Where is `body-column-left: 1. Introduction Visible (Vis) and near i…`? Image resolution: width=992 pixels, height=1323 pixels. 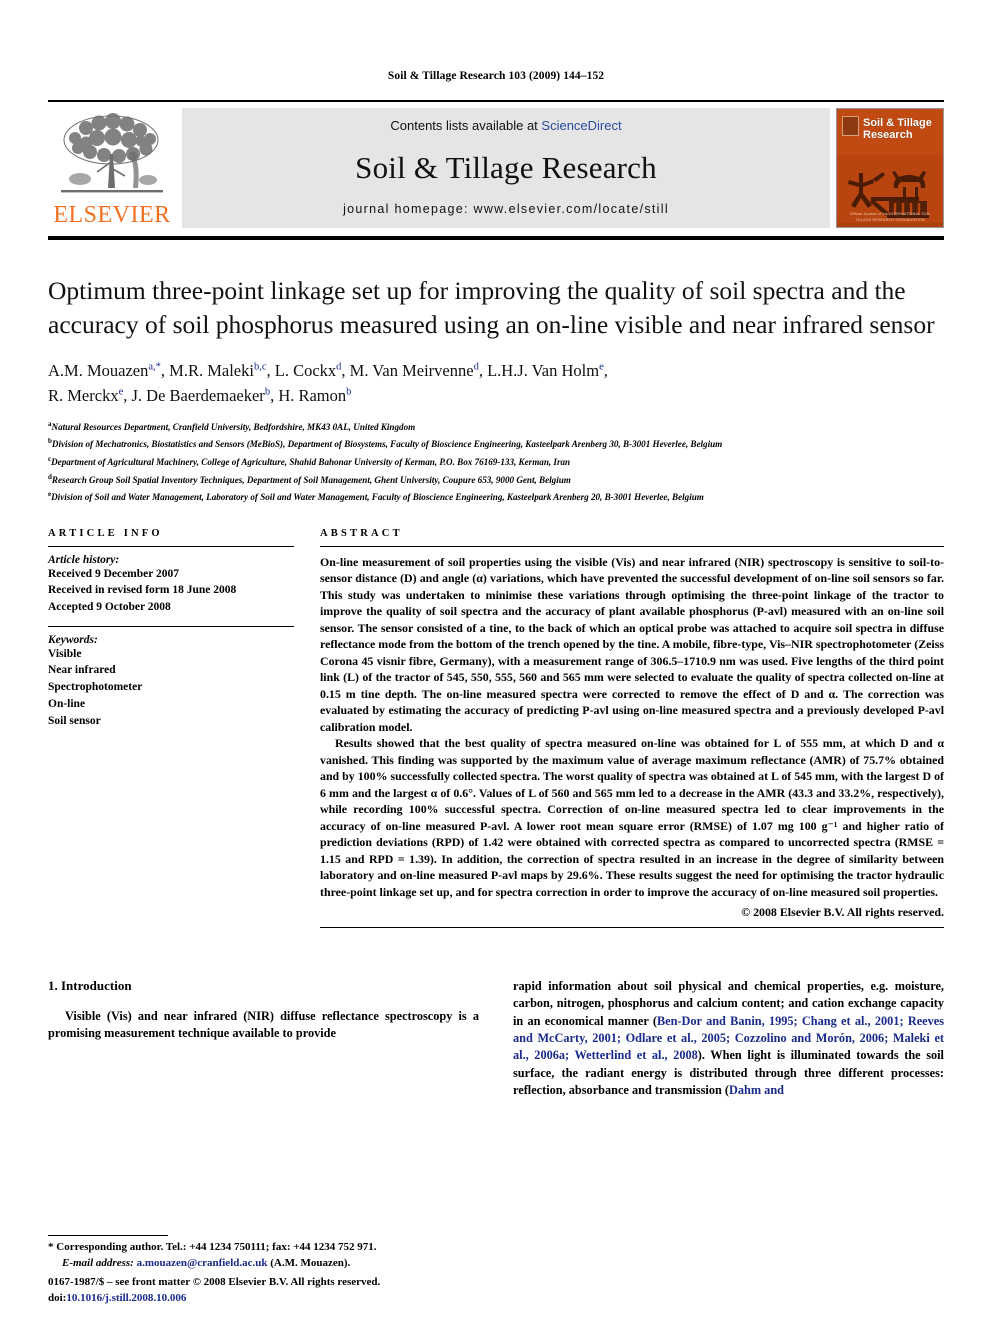 body-column-left: 1. Introduction Visible (Vis) and near i… is located at coordinates (263, 1038).